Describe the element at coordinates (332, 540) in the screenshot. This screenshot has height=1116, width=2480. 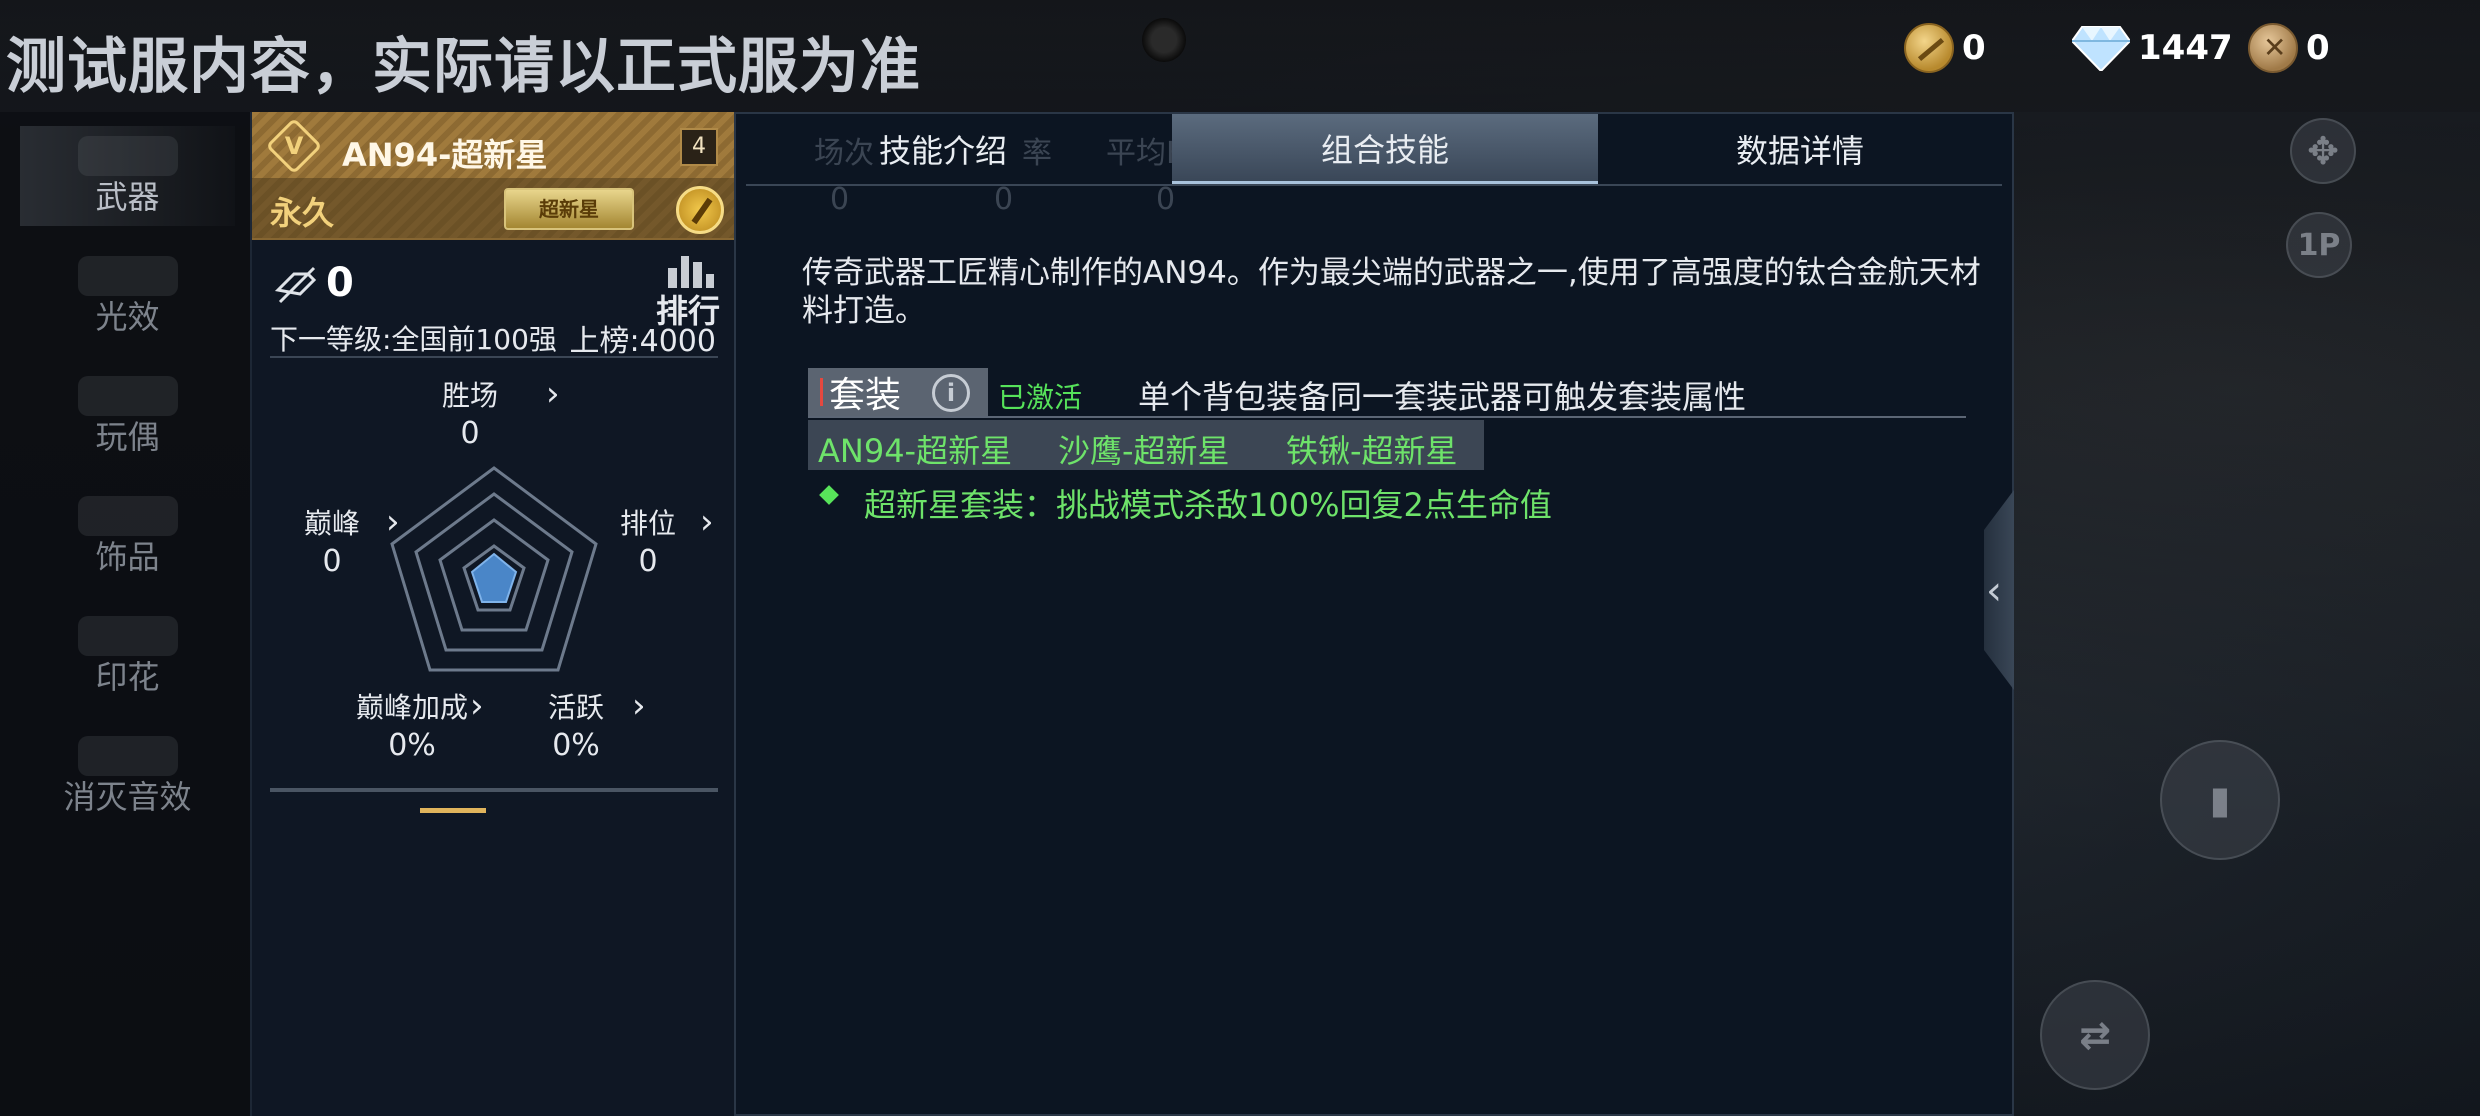
I see `stat-peak: 巅峰 0` at that location.